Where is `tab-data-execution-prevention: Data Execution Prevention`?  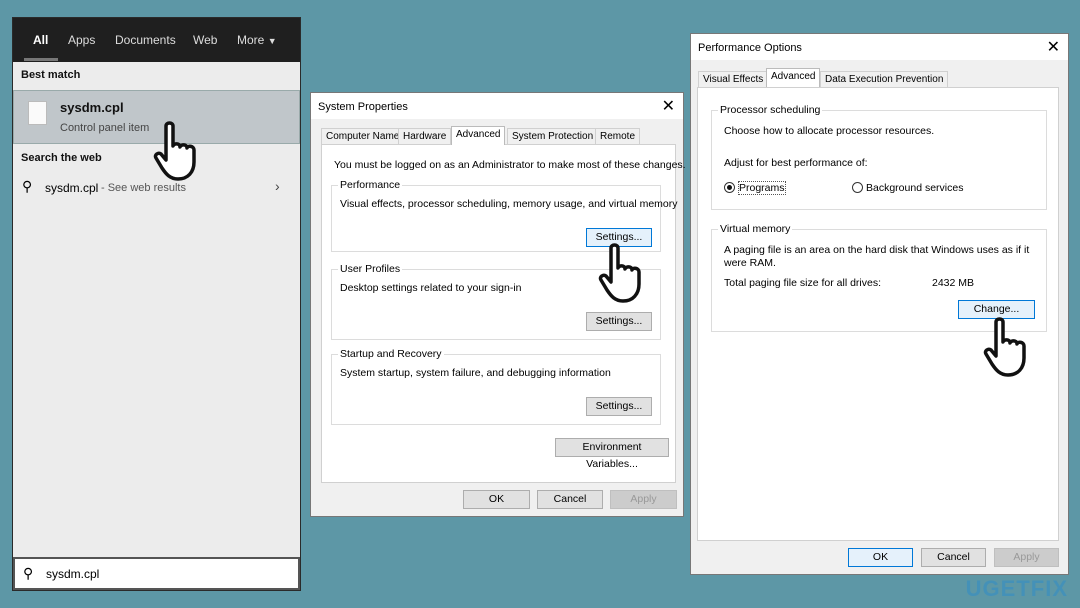
tab-data-execution-prevention: Data Execution Prevention is located at coordinates (884, 79).